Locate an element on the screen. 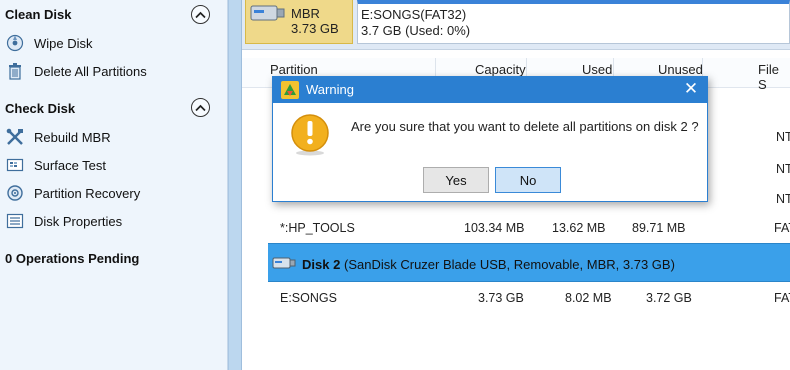  partition-cell: E:SONGS is located at coordinates (308, 298).